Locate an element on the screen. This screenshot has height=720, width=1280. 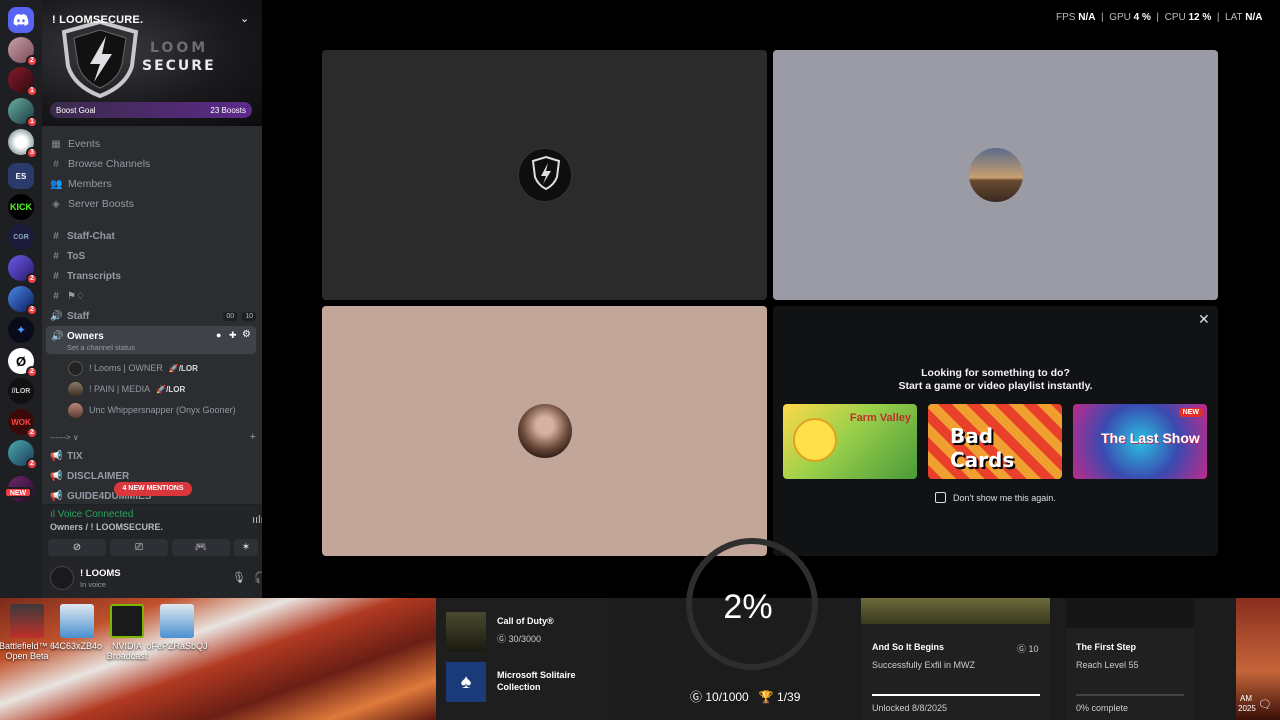
new-mentions-pill: 4 NEW MENTIONS is located at coordinates (153, 489).